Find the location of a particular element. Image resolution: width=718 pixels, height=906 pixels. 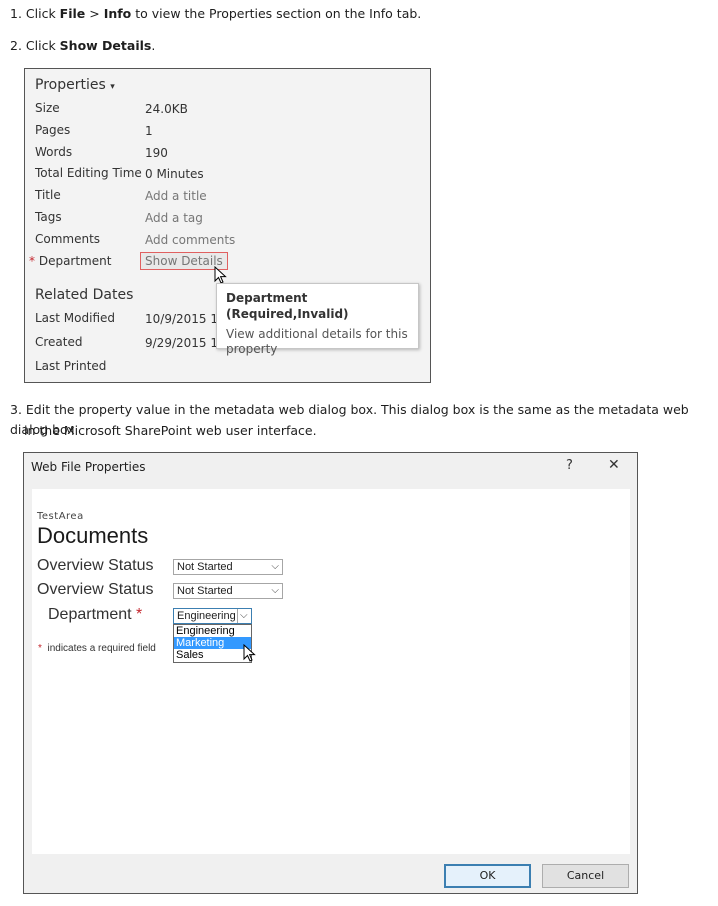

department-dropdown-button: ⌵ is located at coordinates (244, 616).